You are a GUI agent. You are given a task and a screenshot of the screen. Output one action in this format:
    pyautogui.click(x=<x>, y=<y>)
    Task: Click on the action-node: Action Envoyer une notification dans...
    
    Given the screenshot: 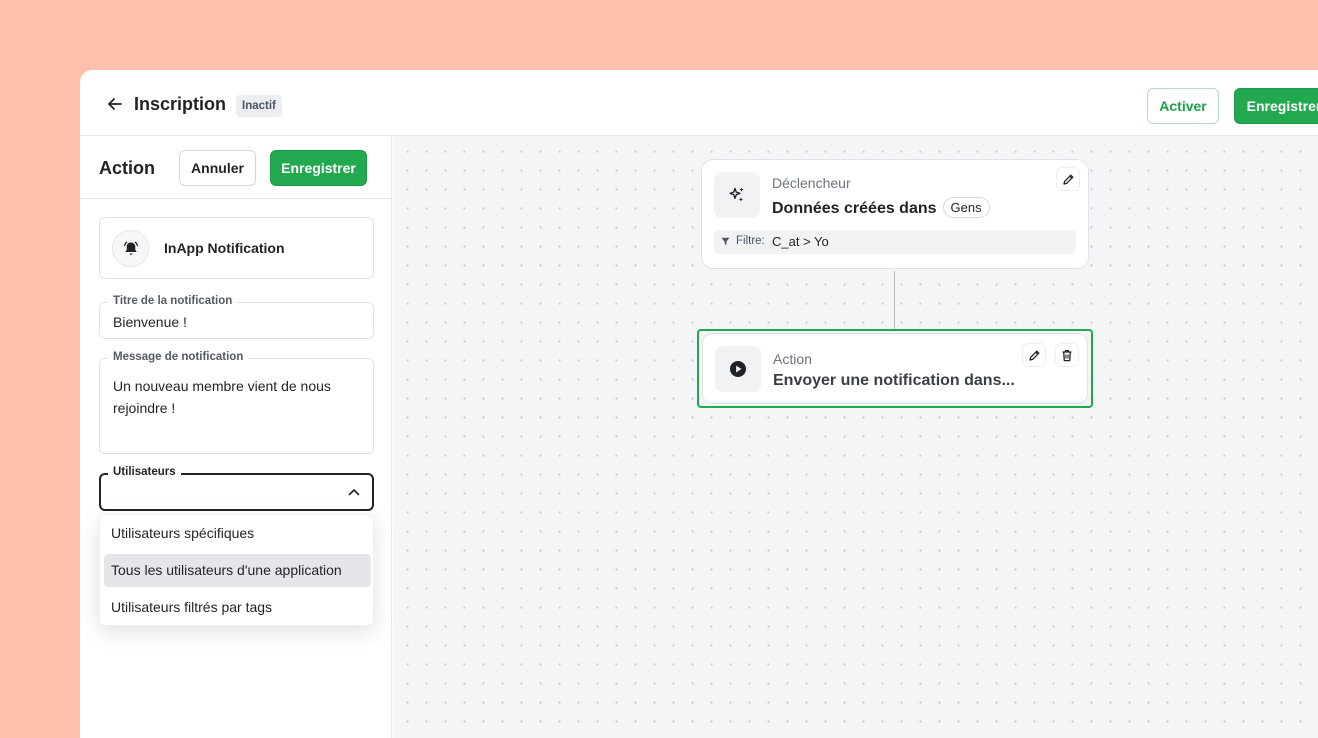 What is the action you would take?
    pyautogui.click(x=895, y=368)
    